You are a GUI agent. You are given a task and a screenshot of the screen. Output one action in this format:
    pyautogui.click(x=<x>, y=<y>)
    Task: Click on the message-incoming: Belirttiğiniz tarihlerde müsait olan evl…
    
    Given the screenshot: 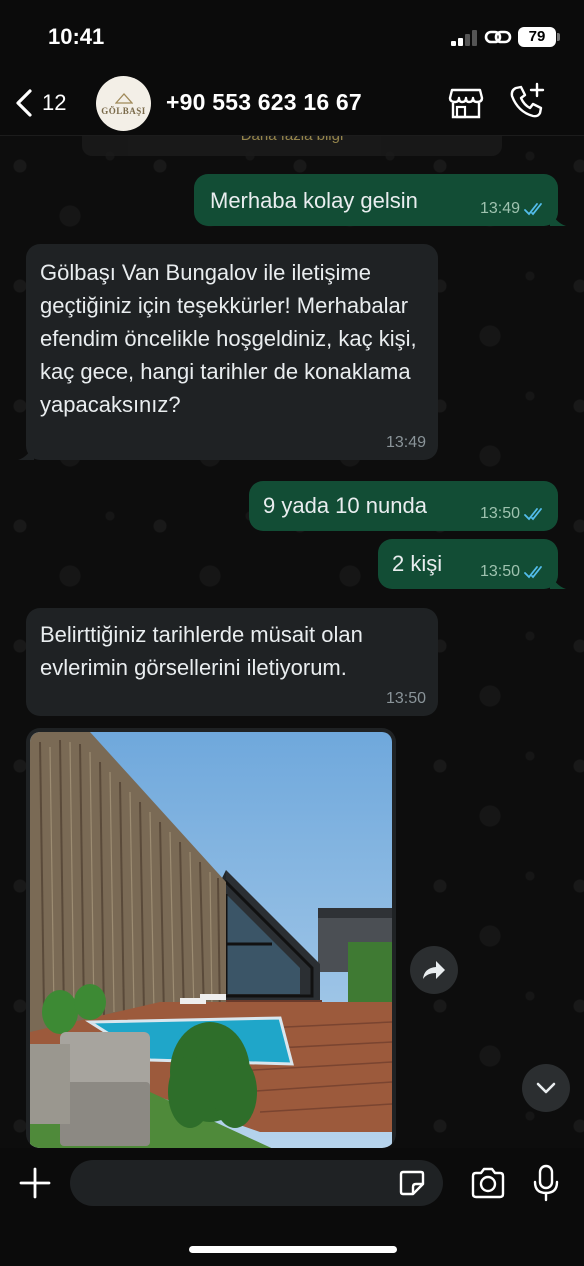 What is the action you would take?
    pyautogui.click(x=232, y=662)
    